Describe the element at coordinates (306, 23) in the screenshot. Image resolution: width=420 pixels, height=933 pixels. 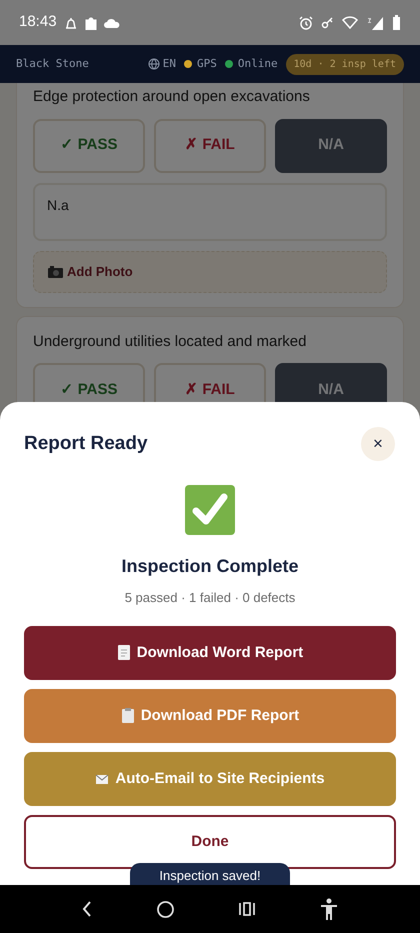
I see `alarm-icon` at that location.